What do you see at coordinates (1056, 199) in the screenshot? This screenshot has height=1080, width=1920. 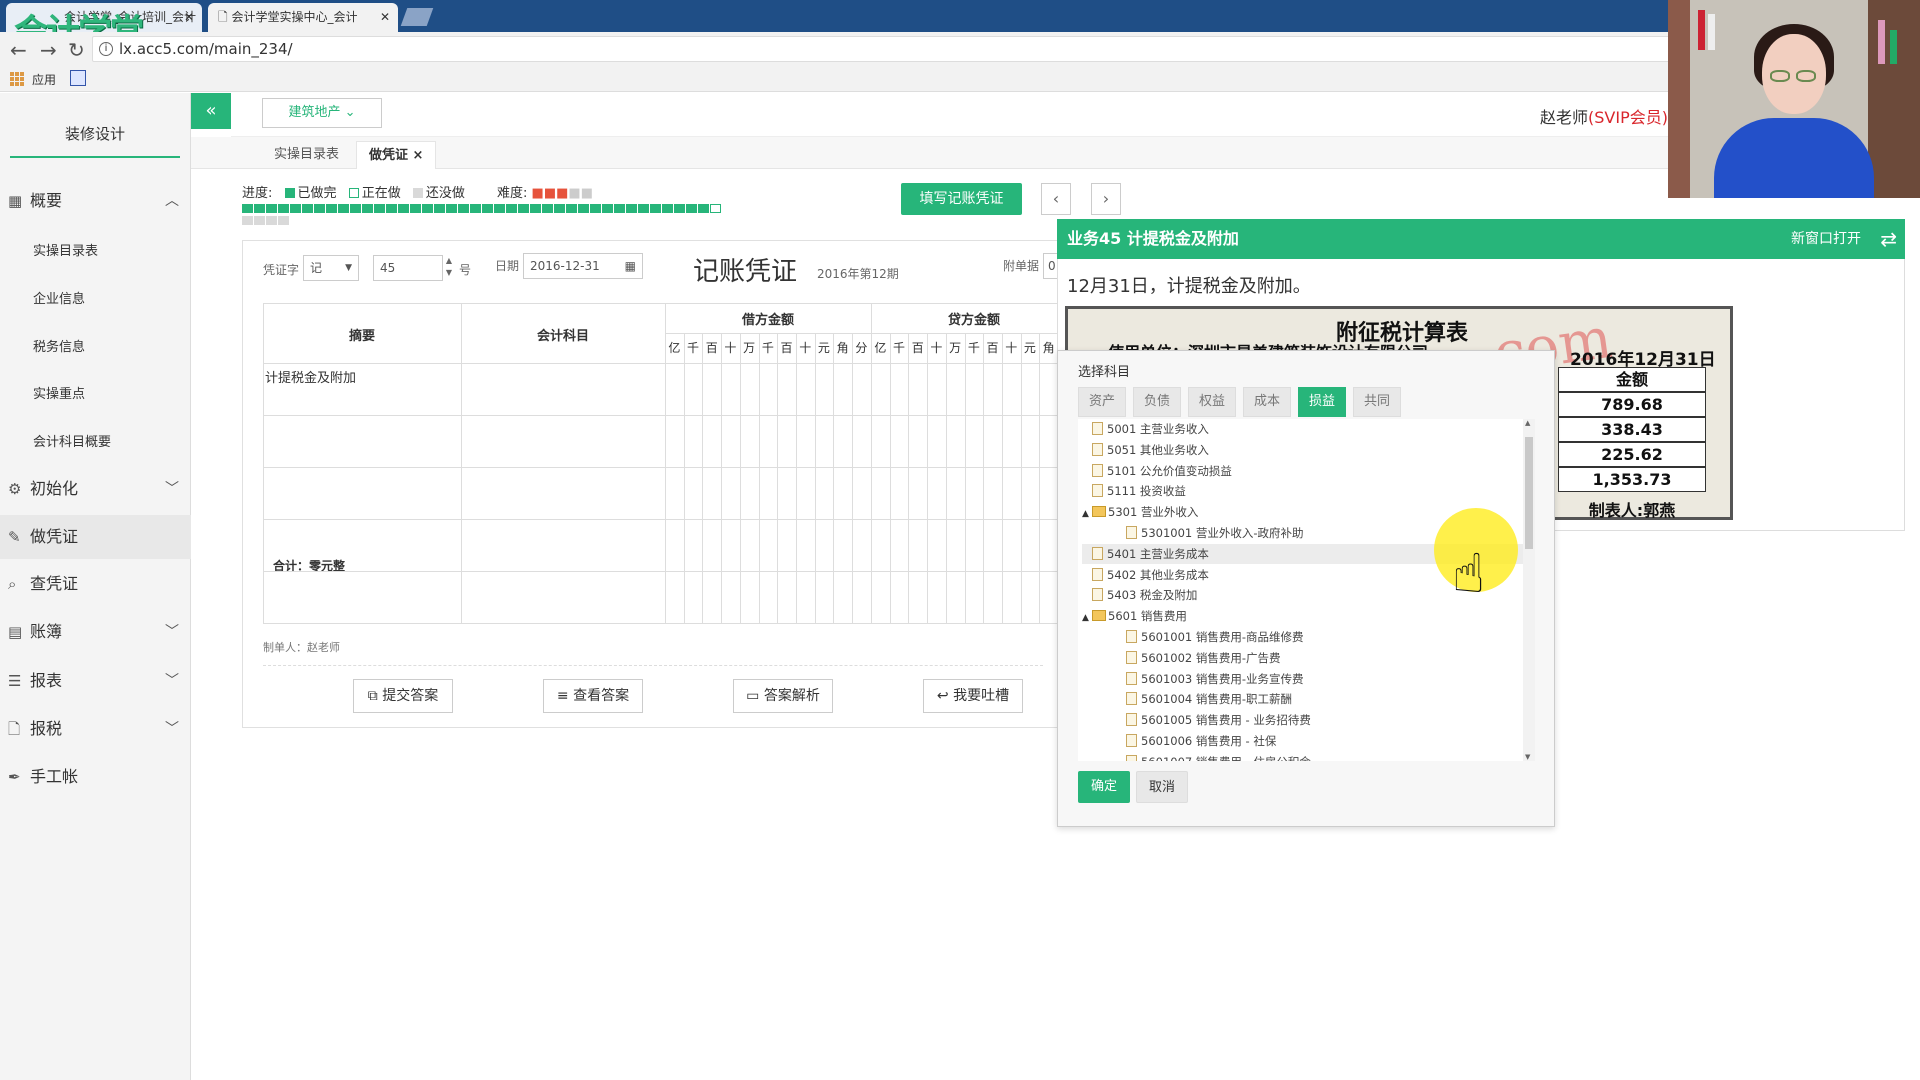 I see `prev-button: ‹` at bounding box center [1056, 199].